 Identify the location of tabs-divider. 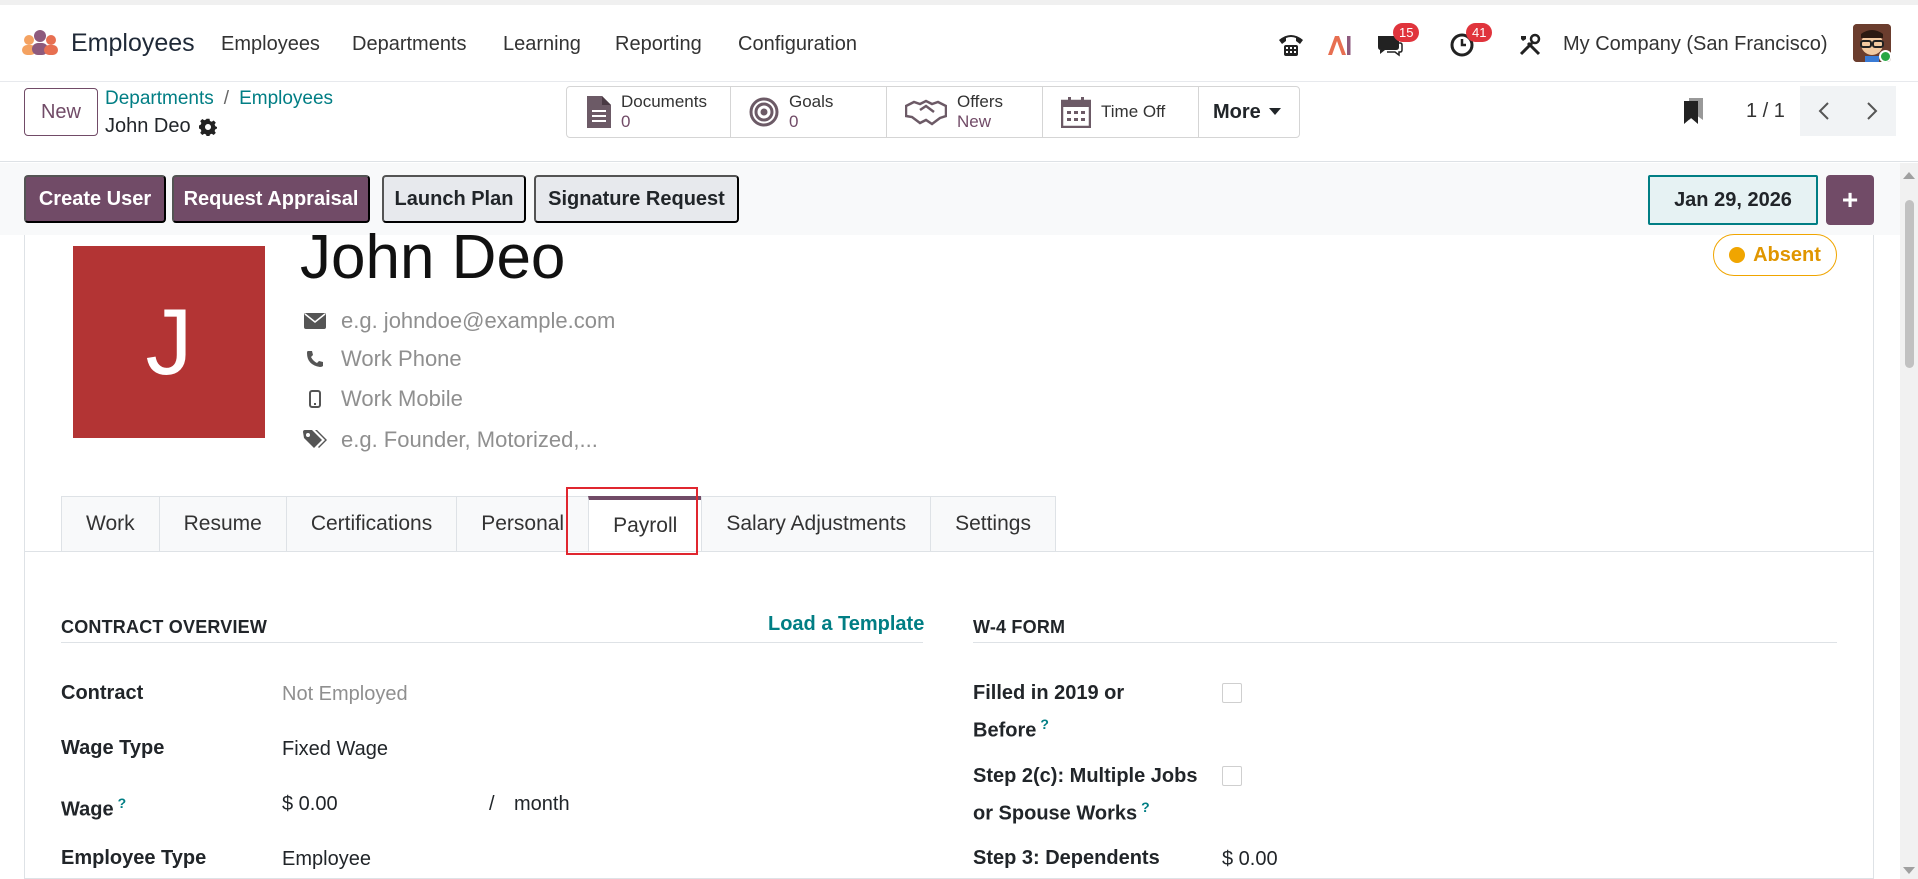
(949, 551).